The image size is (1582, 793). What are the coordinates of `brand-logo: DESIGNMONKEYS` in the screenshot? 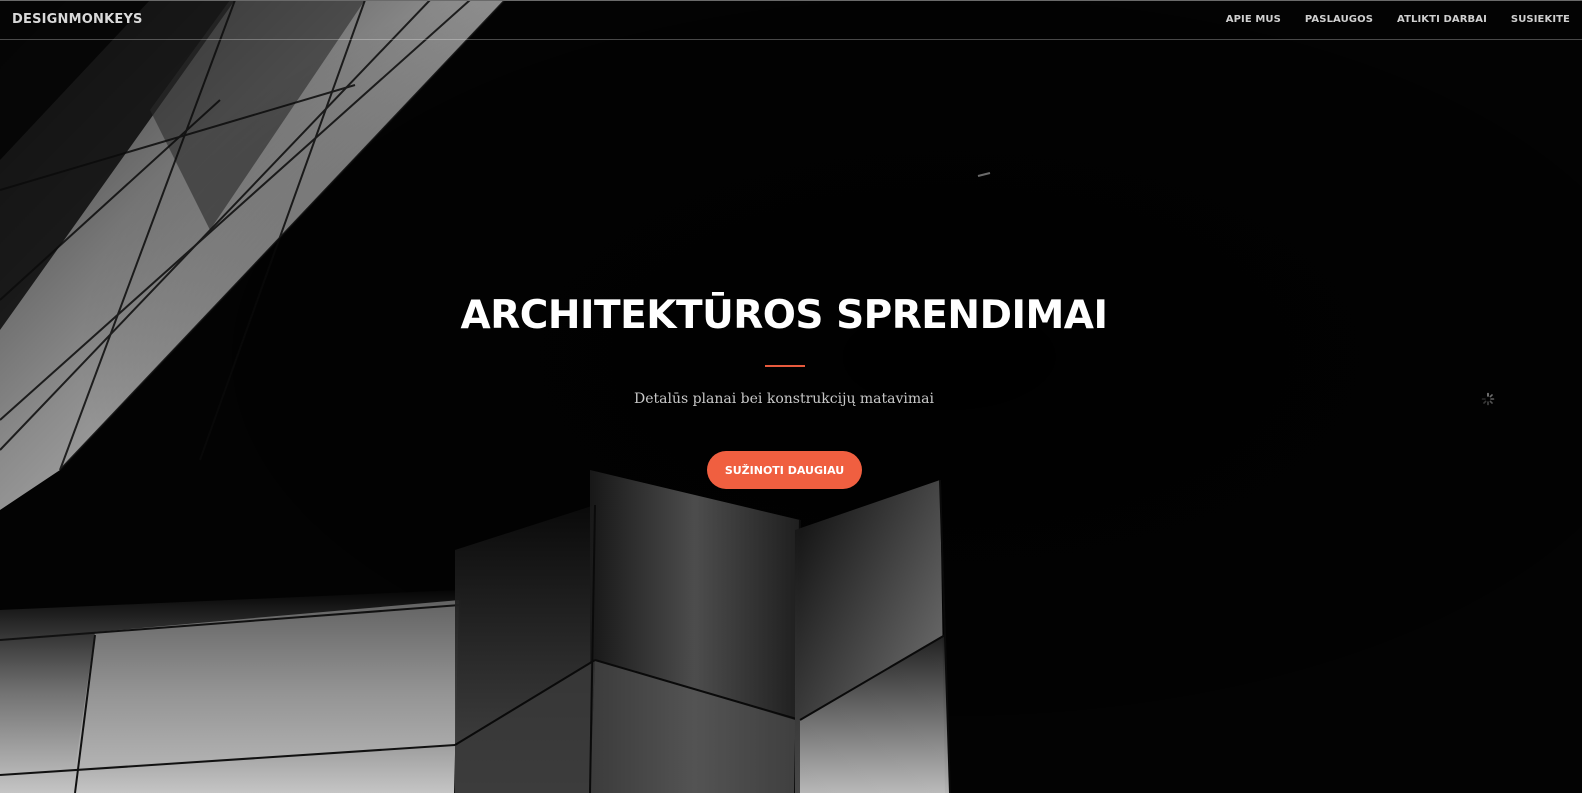 It's located at (77, 19).